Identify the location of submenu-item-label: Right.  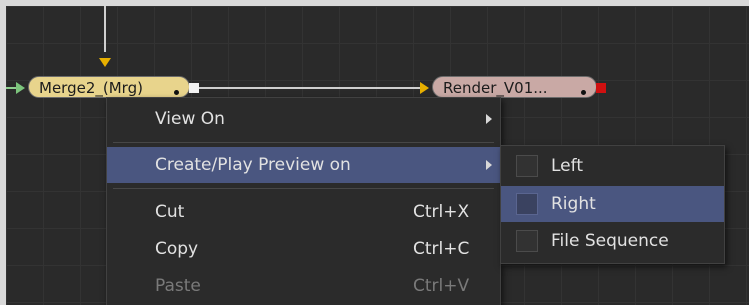
(573, 204).